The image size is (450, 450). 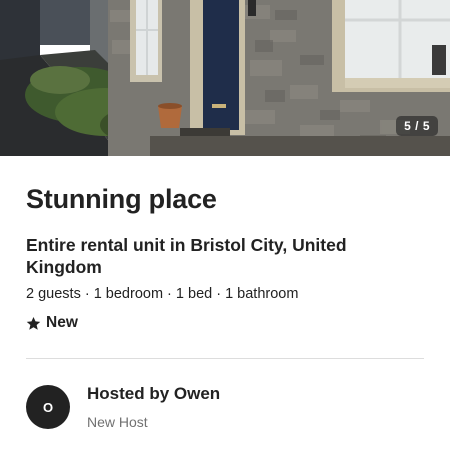 What do you see at coordinates (48, 407) in the screenshot?
I see `host-avatar: O` at bounding box center [48, 407].